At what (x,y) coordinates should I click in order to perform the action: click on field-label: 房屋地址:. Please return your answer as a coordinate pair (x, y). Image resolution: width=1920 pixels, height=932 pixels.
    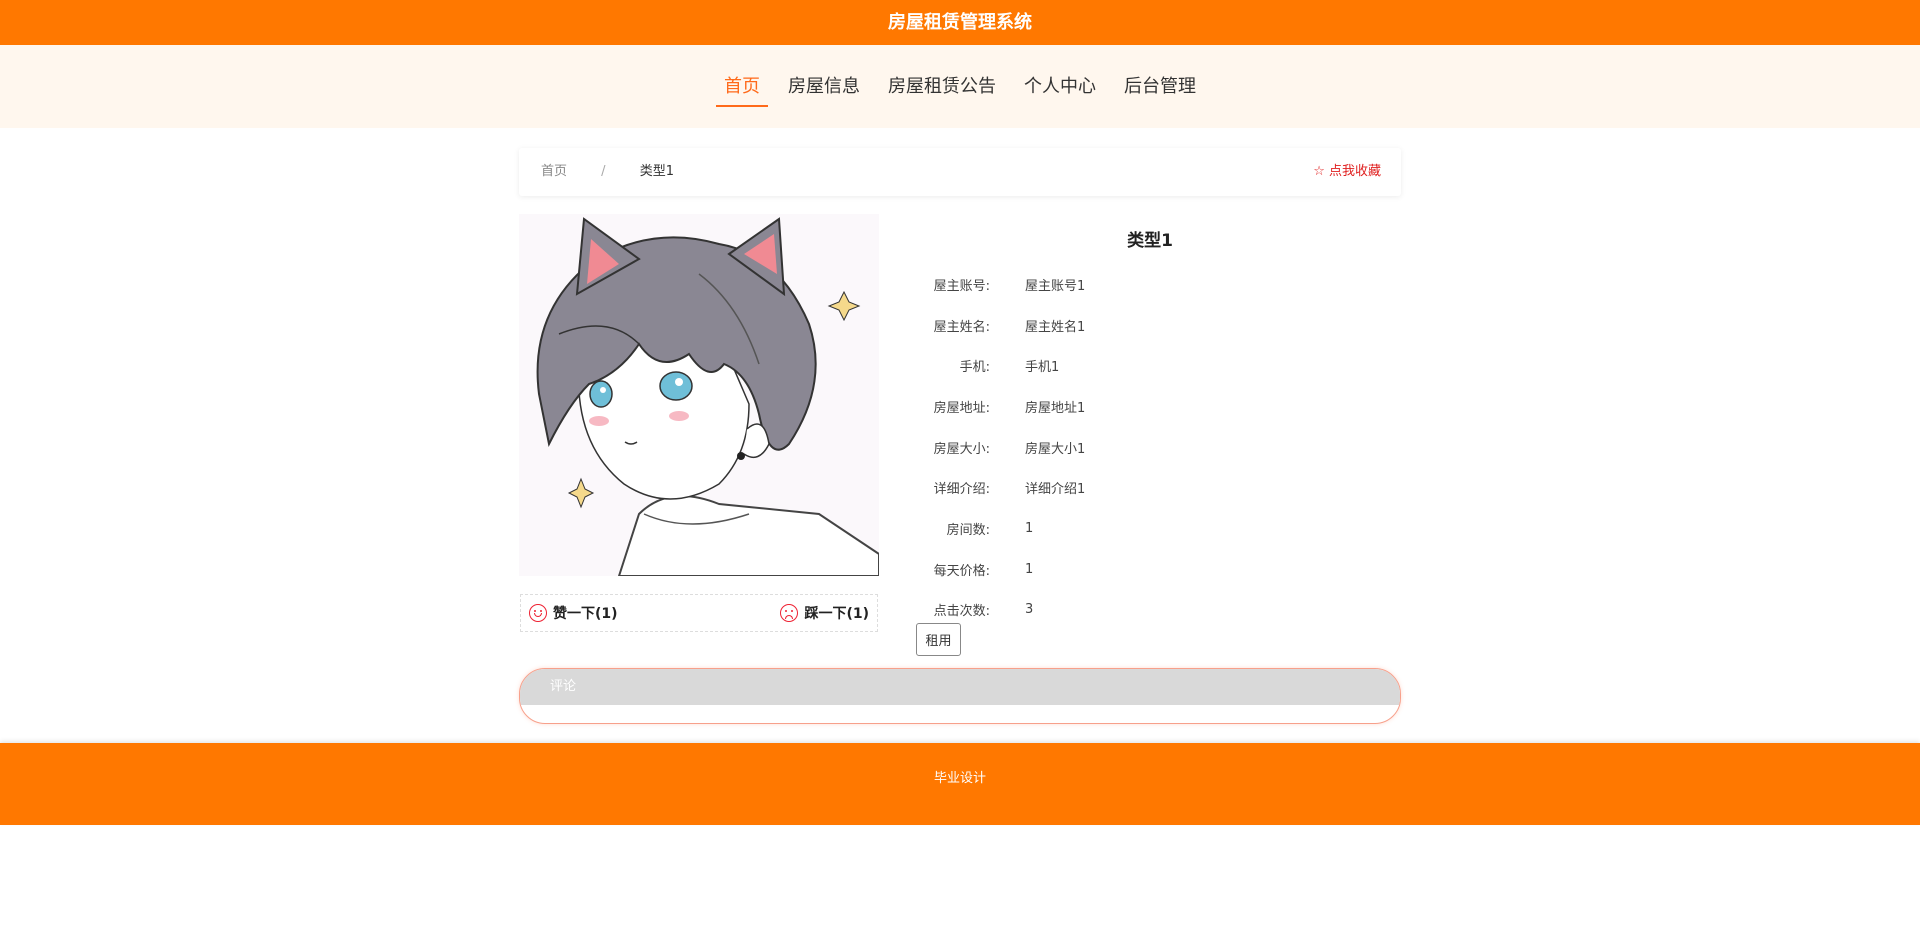
    Looking at the image, I should click on (961, 408).